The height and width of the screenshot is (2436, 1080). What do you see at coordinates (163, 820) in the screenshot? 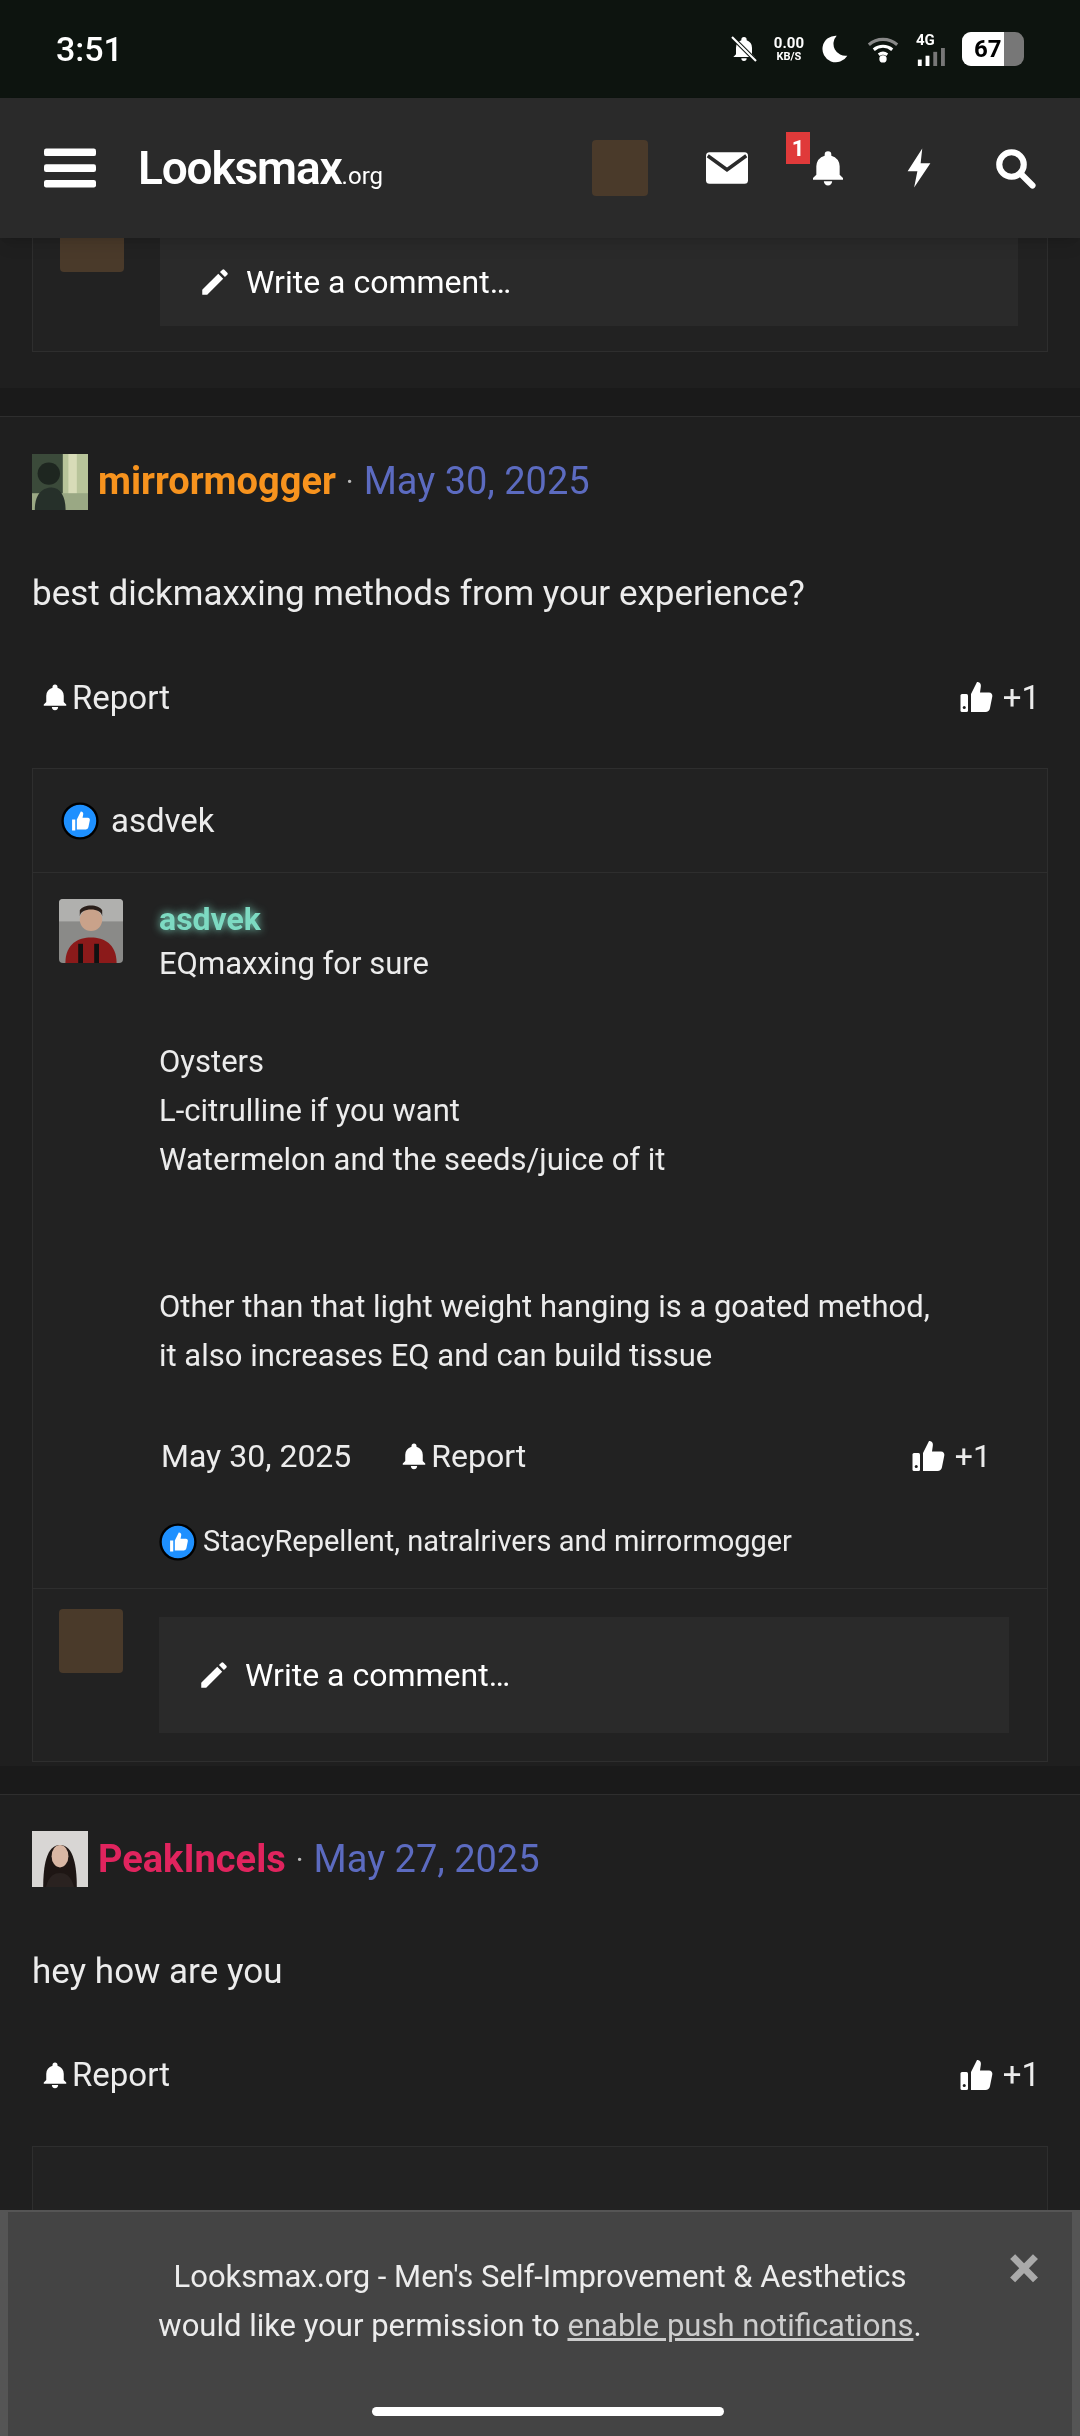
I see `reaction-users: asdvek` at bounding box center [163, 820].